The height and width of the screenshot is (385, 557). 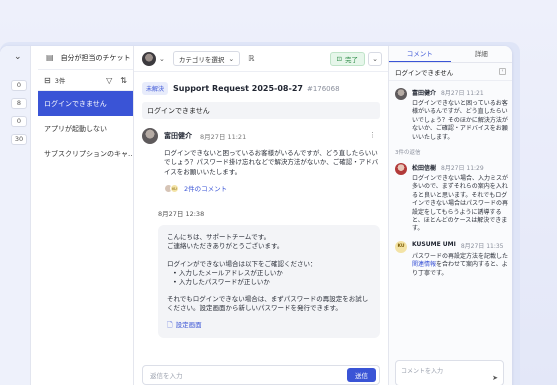 What do you see at coordinates (261, 110) in the screenshot?
I see `ticket-subject: ログインできません` at bounding box center [261, 110].